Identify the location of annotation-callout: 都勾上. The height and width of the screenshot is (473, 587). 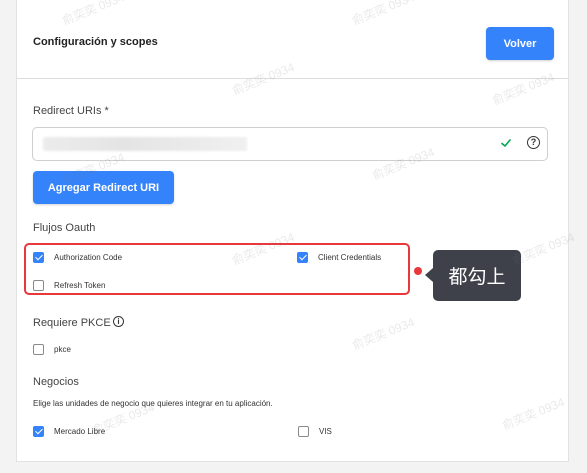
(473, 275).